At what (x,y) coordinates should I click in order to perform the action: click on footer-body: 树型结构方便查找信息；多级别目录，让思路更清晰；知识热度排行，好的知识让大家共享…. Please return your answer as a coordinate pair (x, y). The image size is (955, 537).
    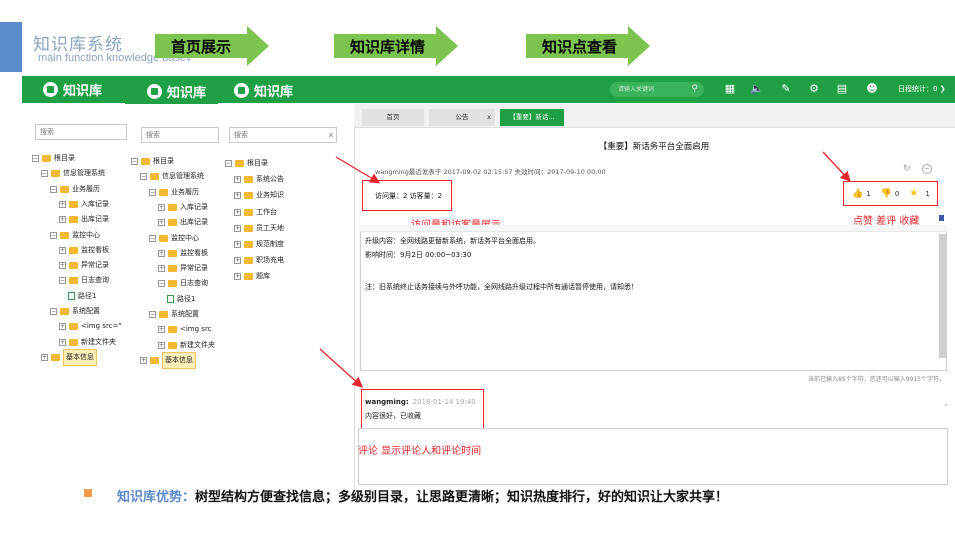
    Looking at the image, I should click on (462, 497).